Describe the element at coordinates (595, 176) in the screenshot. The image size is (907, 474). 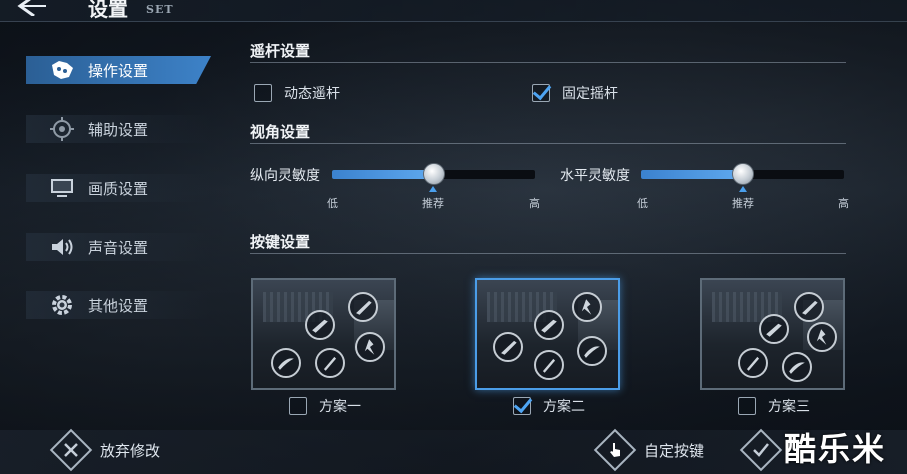
I see `horizontal-sensitivity-label: 水平灵敏度` at that location.